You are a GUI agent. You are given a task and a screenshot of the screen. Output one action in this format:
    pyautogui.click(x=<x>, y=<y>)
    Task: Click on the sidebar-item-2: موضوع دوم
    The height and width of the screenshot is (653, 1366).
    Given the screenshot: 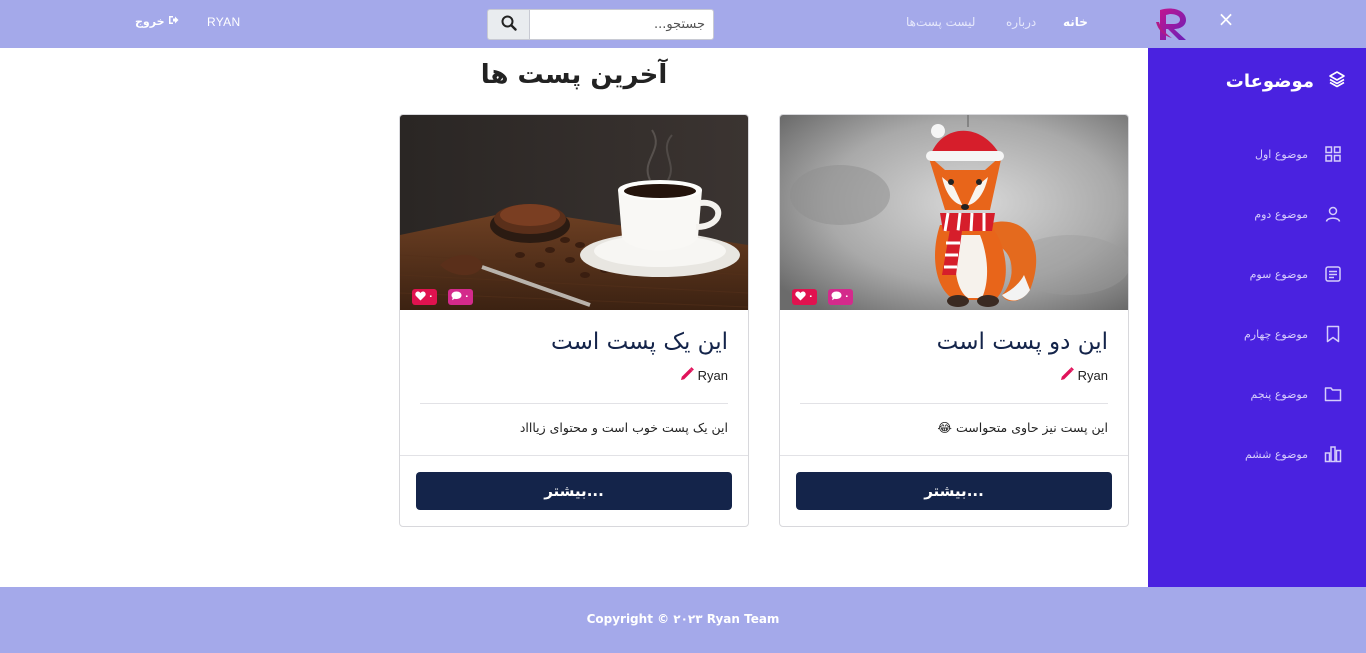 What is the action you would take?
    pyautogui.click(x=1298, y=214)
    